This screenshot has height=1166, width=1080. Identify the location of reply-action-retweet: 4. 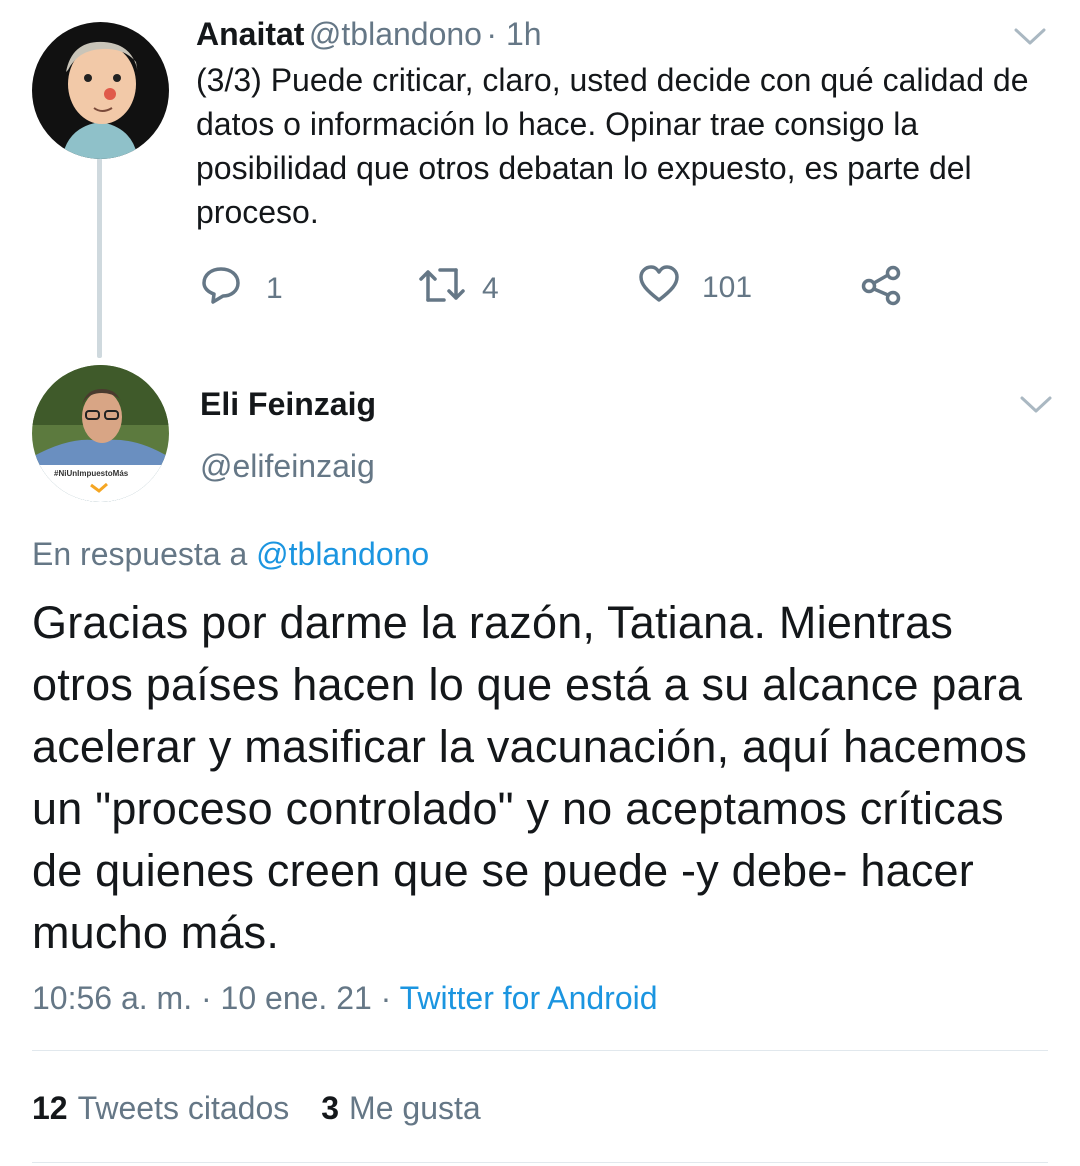
(458, 289).